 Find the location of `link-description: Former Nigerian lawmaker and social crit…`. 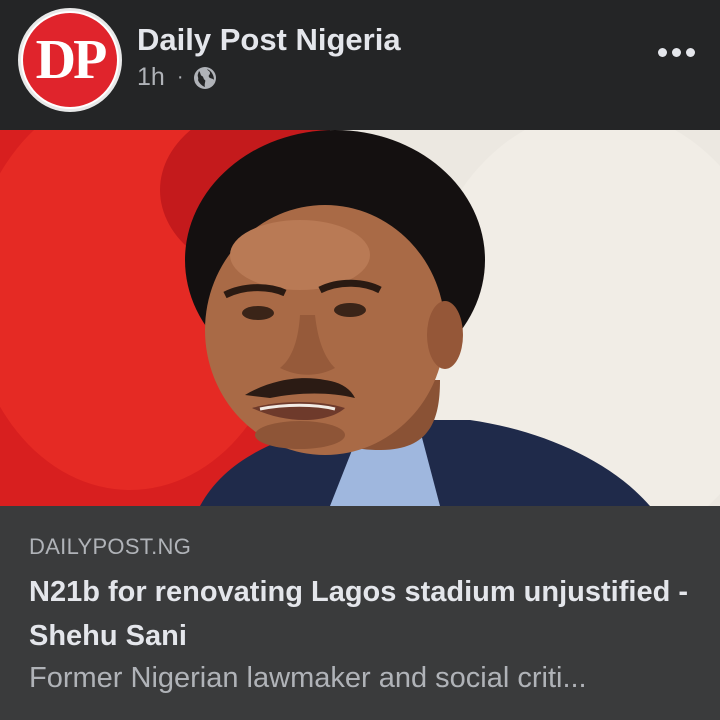

link-description: Former Nigerian lawmaker and social crit… is located at coordinates (308, 678).